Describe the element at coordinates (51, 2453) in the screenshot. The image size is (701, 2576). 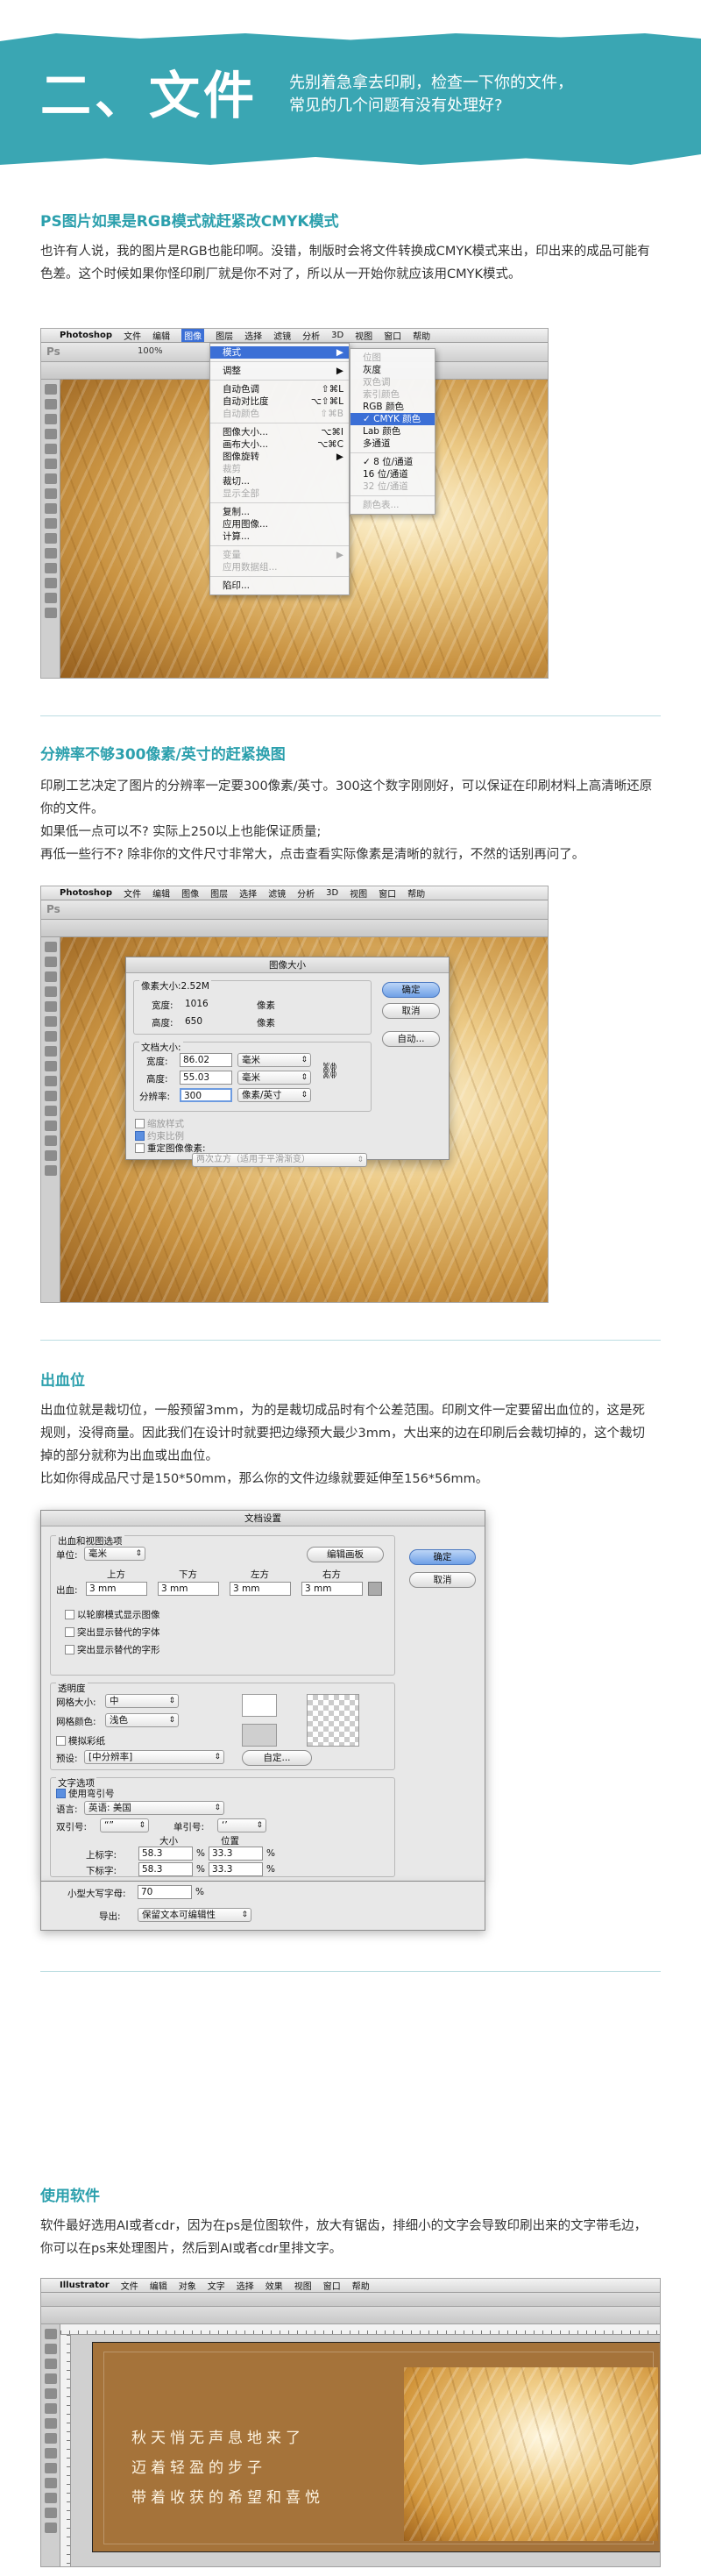
I see `rotate-tool-icon` at that location.